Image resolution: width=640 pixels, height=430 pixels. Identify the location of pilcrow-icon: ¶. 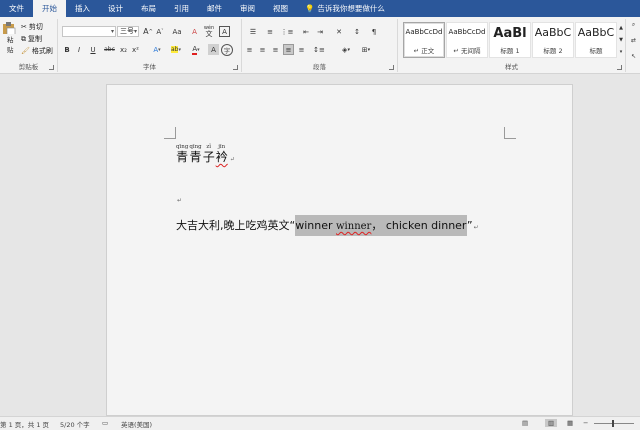
(374, 31).